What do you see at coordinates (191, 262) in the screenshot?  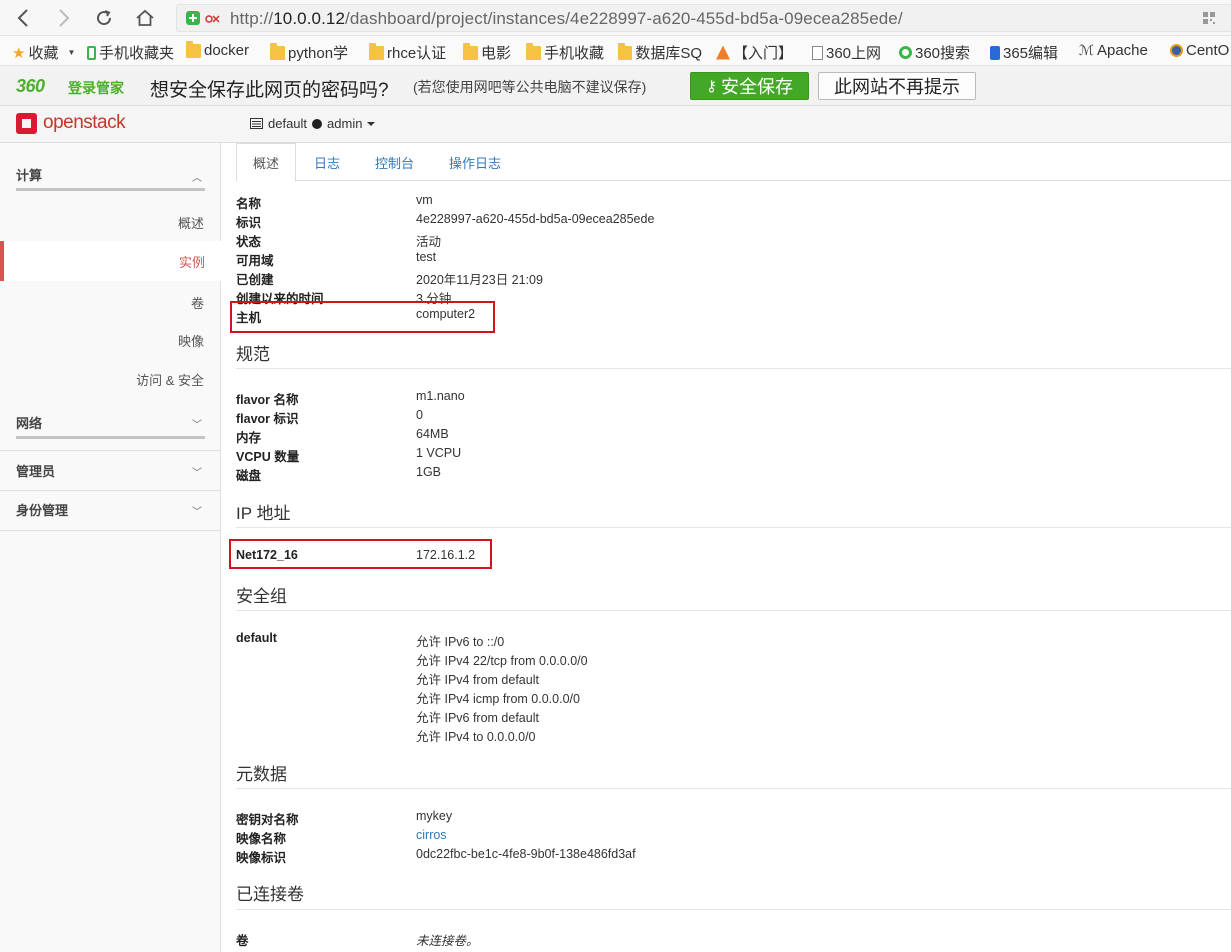 I see `sidebar-item-label: 实例` at bounding box center [191, 262].